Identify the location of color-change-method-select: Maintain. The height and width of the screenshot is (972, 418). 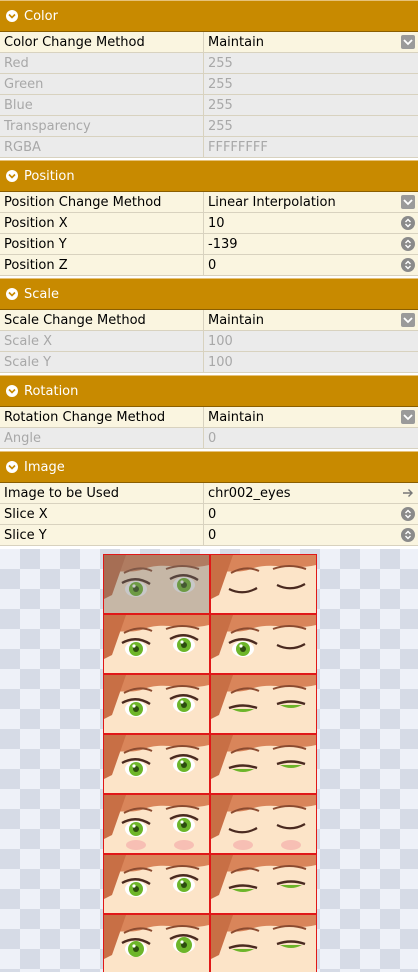
(311, 42).